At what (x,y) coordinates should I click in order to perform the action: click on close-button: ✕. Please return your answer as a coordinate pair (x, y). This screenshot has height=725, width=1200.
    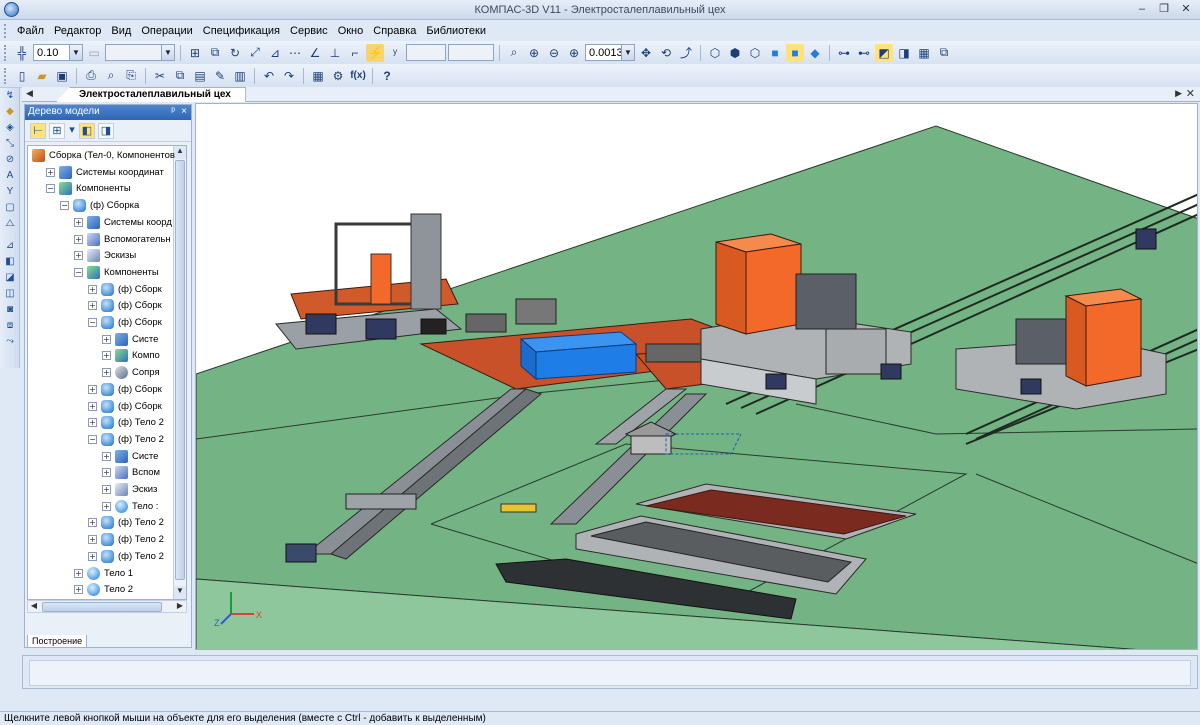
    Looking at the image, I should click on (1186, 9).